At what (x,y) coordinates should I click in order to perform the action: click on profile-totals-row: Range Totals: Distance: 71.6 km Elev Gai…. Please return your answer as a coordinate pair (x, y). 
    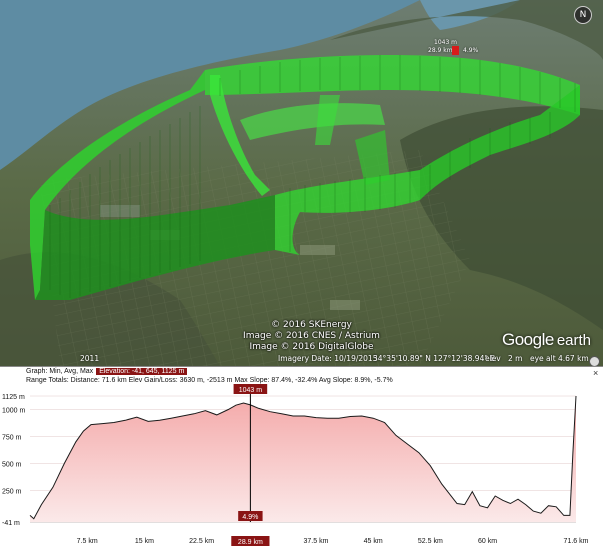
    Looking at the image, I should click on (209, 380).